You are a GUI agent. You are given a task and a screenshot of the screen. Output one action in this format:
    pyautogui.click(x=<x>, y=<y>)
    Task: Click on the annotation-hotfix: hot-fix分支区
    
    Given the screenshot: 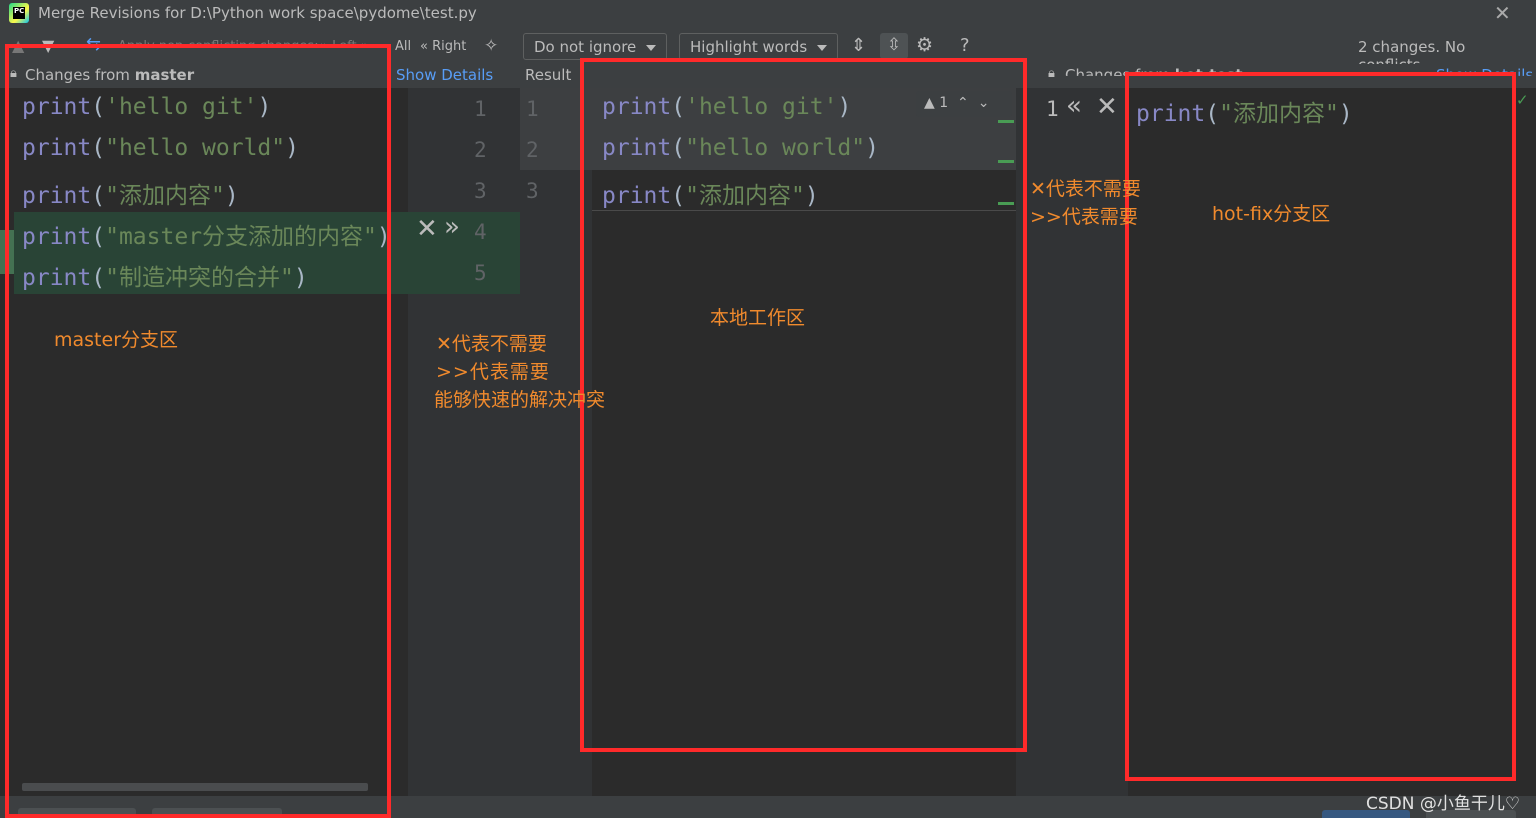 What is the action you would take?
    pyautogui.click(x=1271, y=214)
    